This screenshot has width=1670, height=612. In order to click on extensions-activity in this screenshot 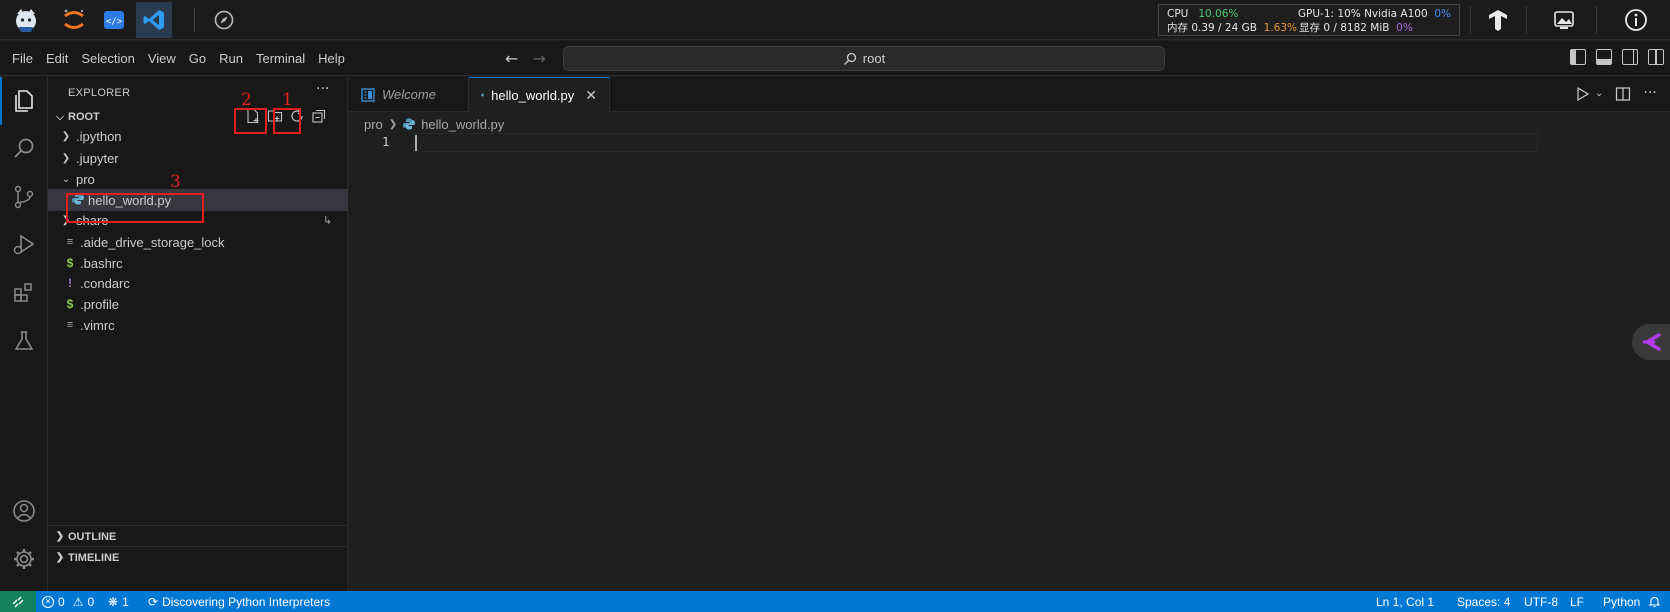, I will do `click(24, 293)`.